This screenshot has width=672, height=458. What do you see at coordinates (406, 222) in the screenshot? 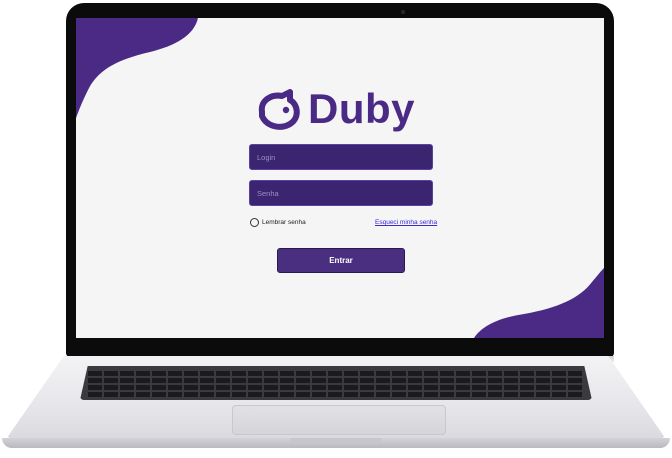
I see `forgot-password-link: Esqueci minha senha` at bounding box center [406, 222].